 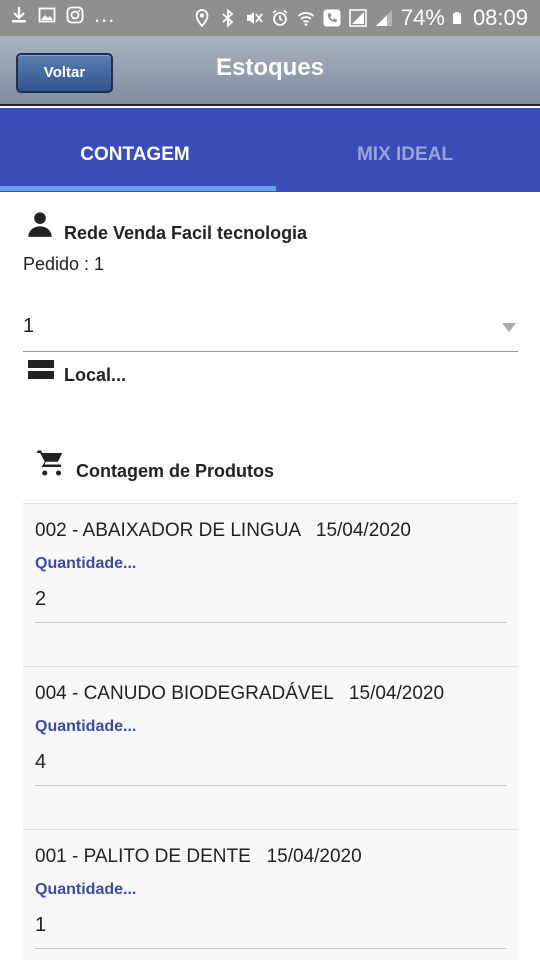 I want to click on bluetooth-icon, so click(x=228, y=18).